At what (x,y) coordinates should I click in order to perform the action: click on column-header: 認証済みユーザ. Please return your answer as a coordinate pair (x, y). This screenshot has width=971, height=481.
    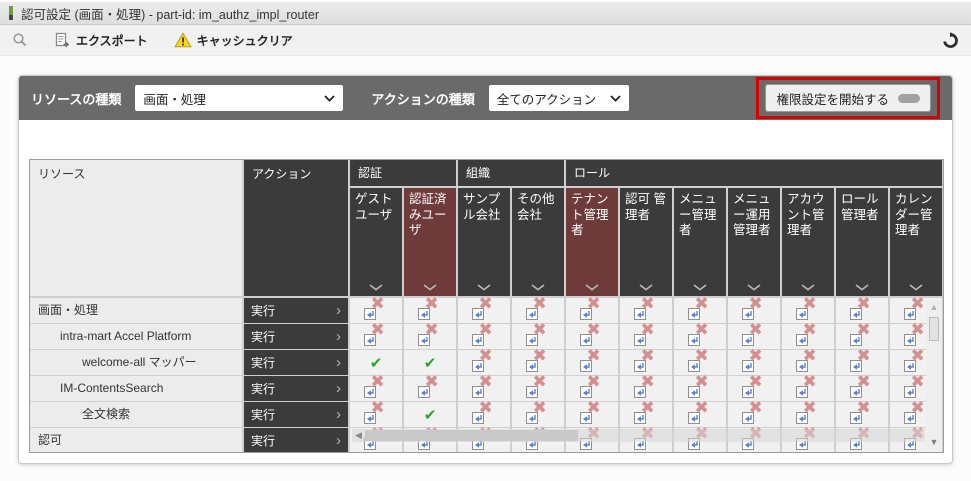
    Looking at the image, I should click on (430, 242).